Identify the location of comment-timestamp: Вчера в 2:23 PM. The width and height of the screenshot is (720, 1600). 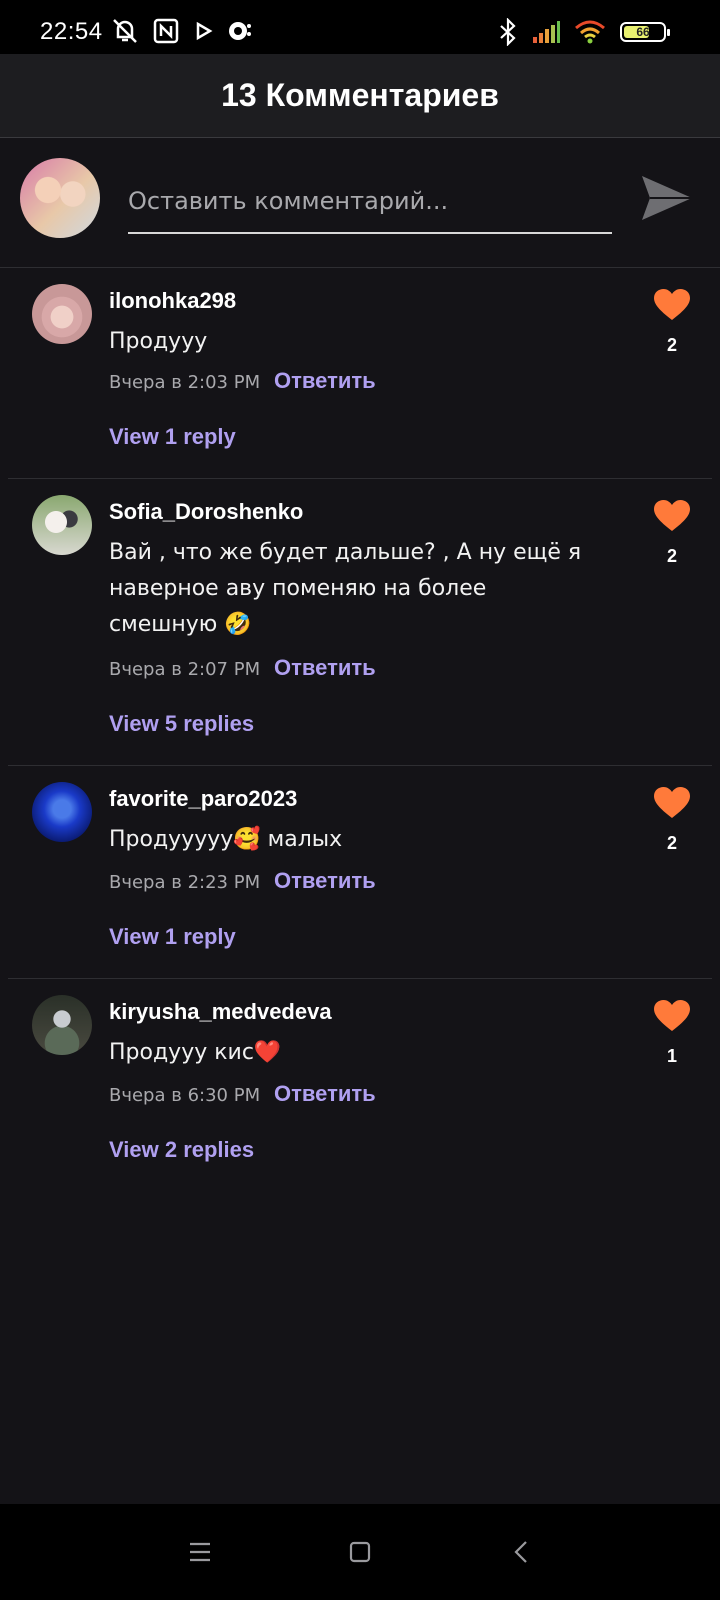
(185, 882).